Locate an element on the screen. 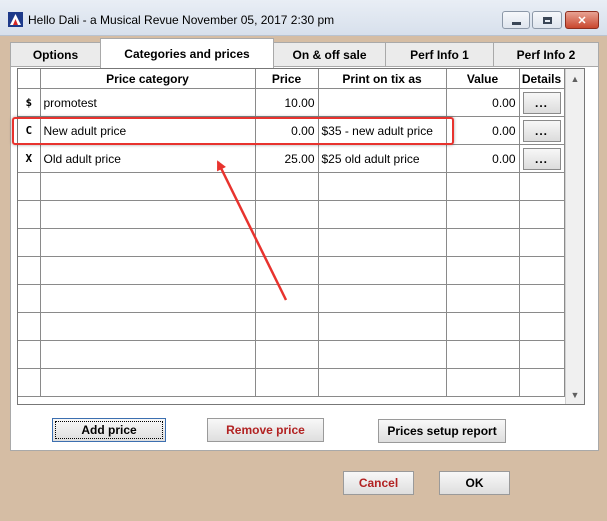 The image size is (607, 521). prices-setup-report-button: Prices setup report is located at coordinates (442, 431).